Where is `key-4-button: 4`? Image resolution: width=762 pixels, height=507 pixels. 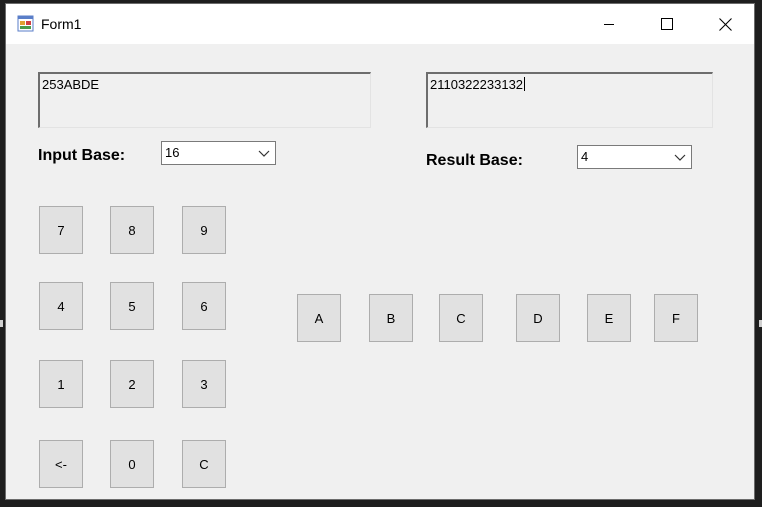 key-4-button: 4 is located at coordinates (61, 306).